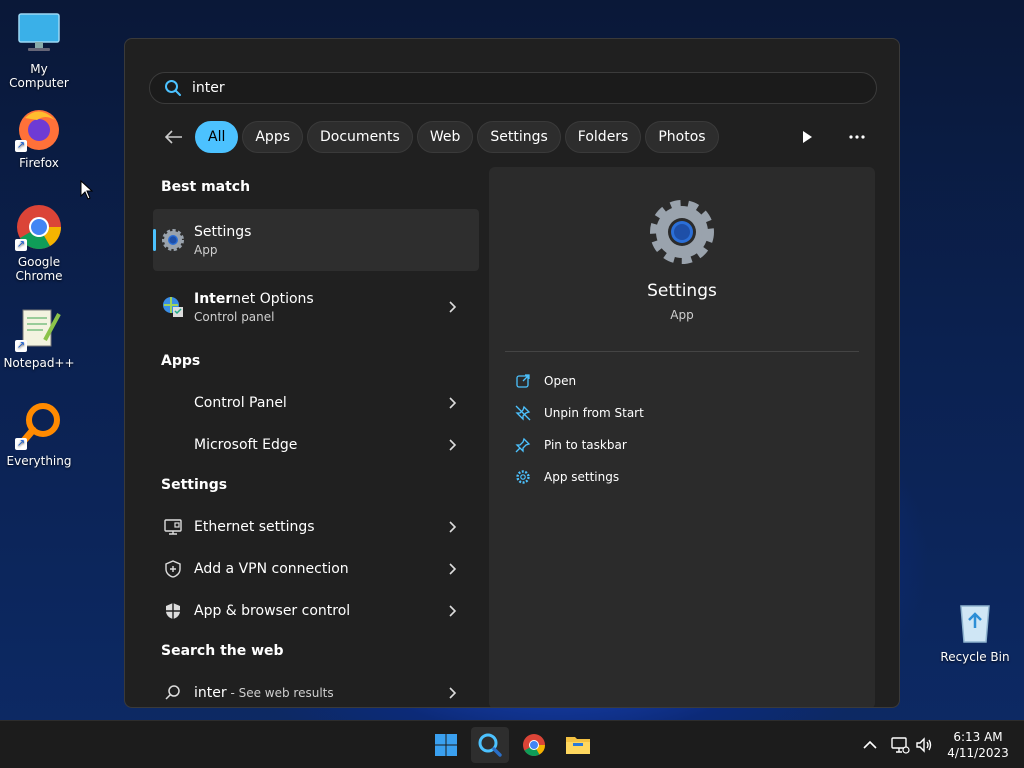 Image resolution: width=1024 pixels, height=768 pixels. I want to click on action-app-settings: App settings, so click(567, 477).